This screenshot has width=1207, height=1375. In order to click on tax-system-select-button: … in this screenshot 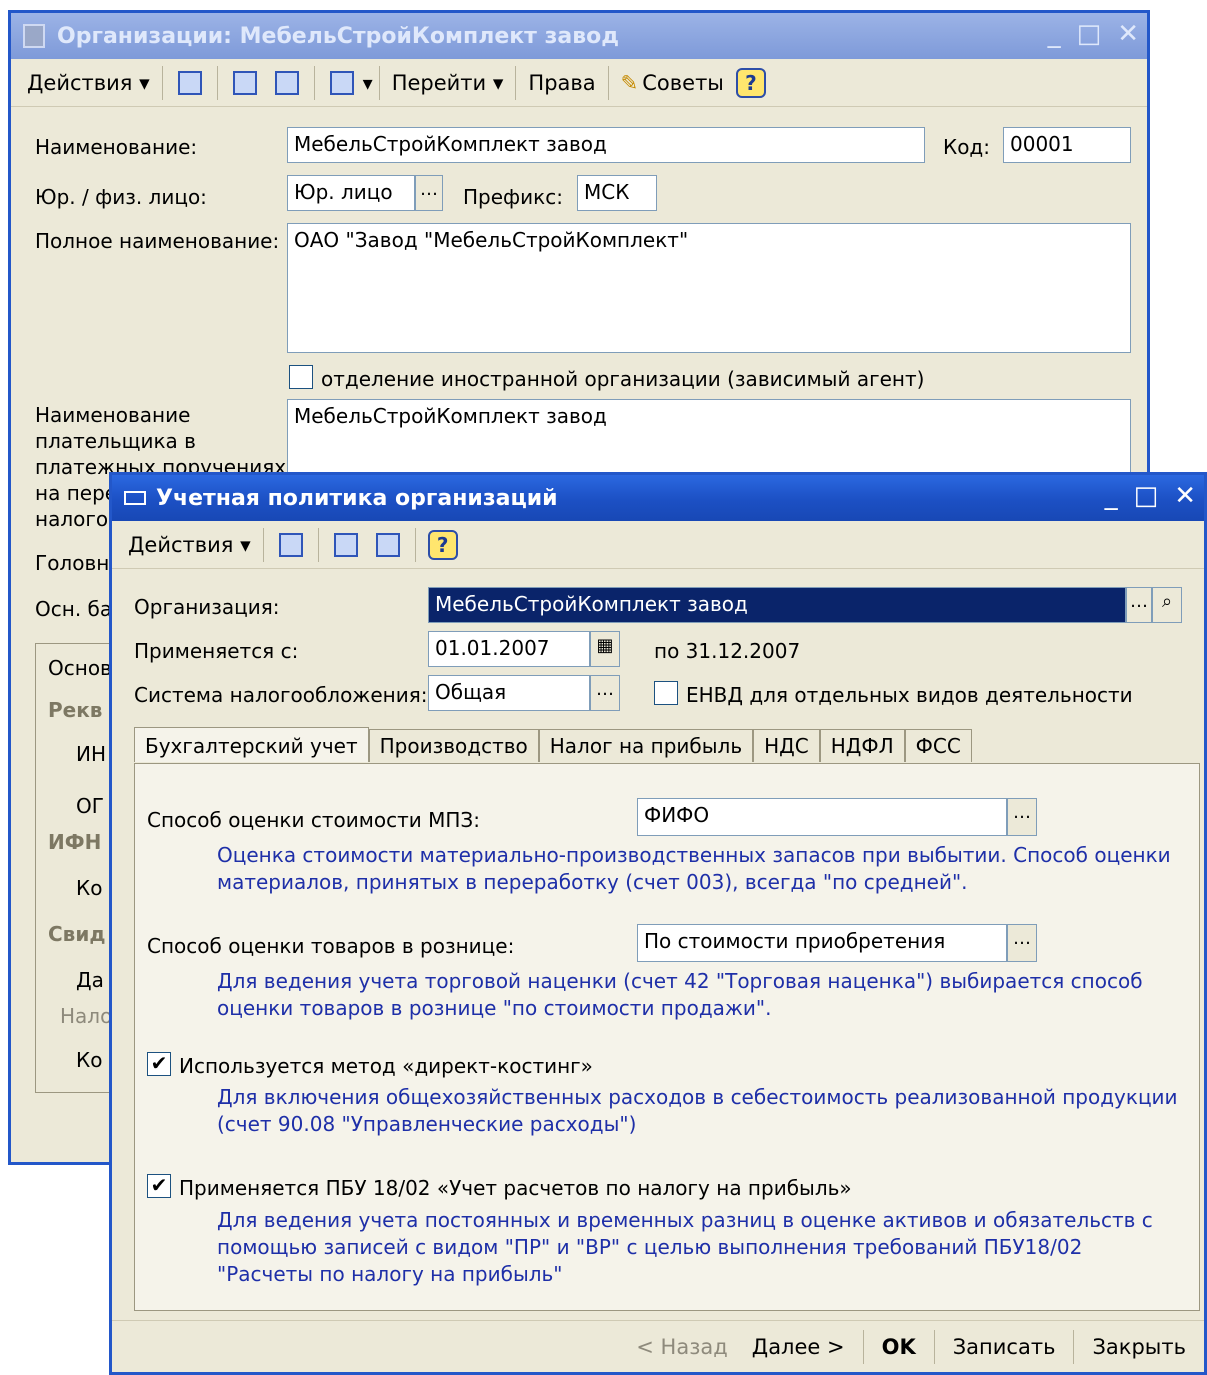, I will do `click(605, 693)`.